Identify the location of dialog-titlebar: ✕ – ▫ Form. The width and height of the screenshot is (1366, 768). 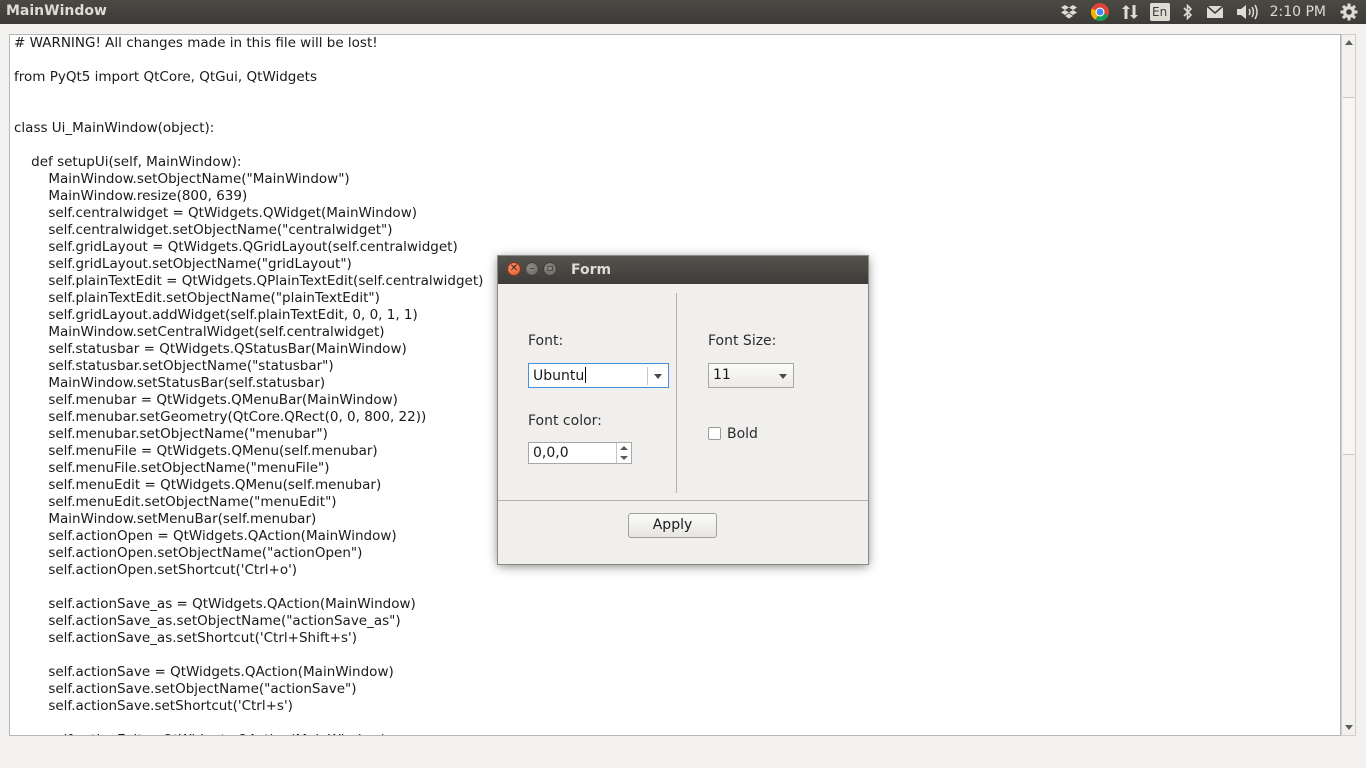
(683, 270).